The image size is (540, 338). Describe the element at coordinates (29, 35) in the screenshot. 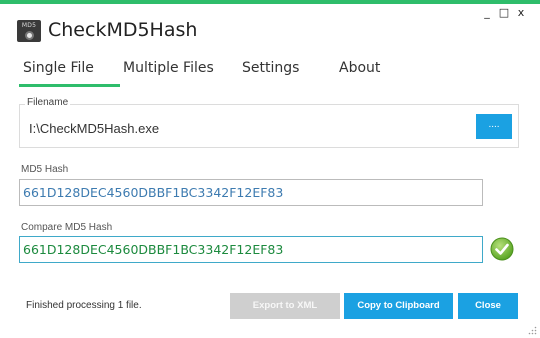

I see `disc-icon` at that location.